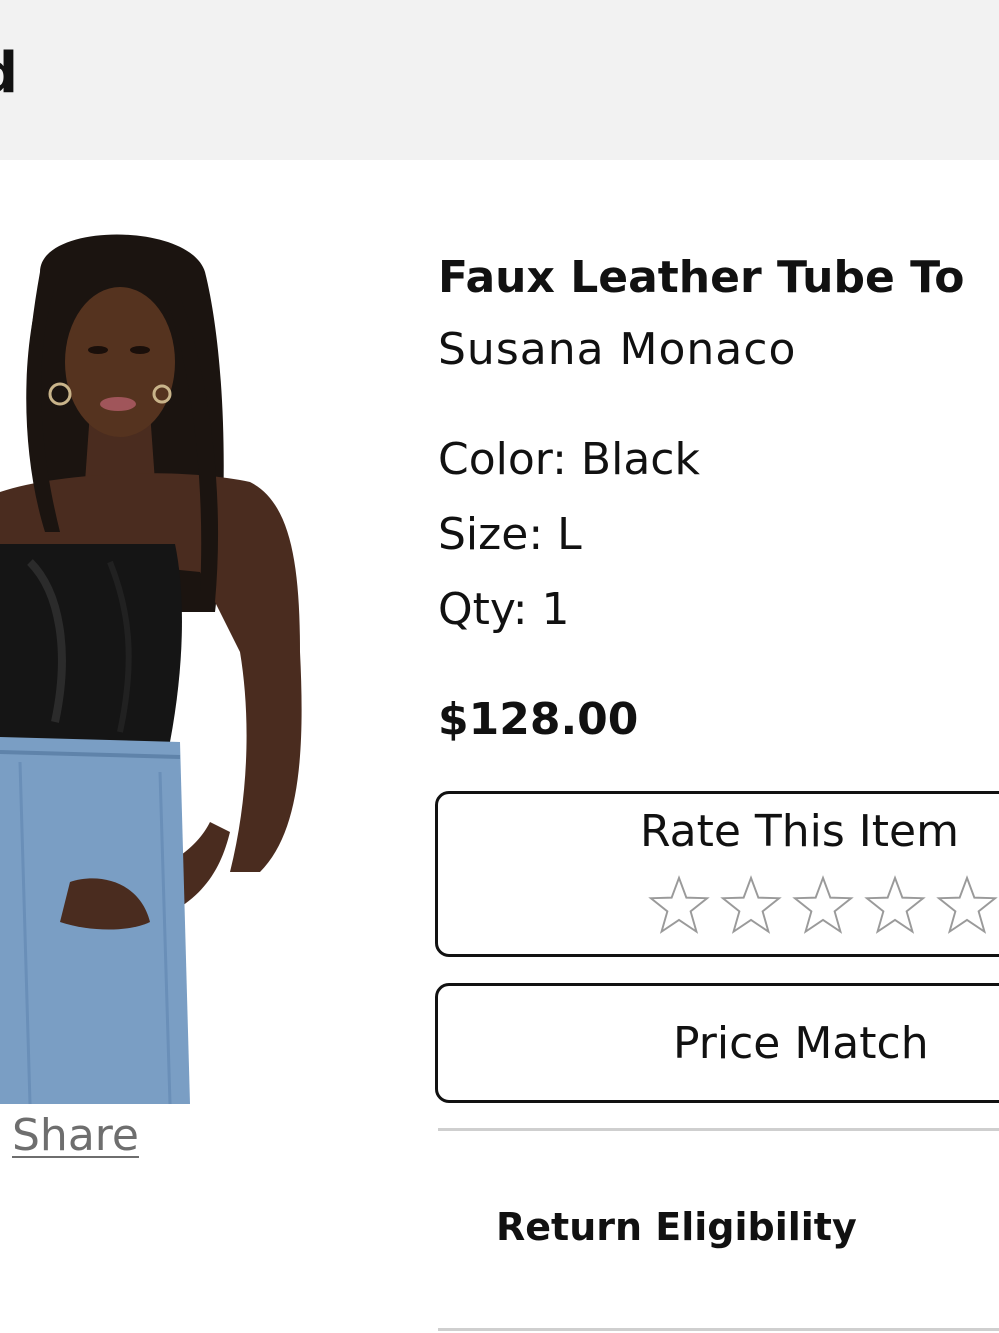  Describe the element at coordinates (617, 350) in the screenshot. I see `product-brand: Susana Monaco` at that location.